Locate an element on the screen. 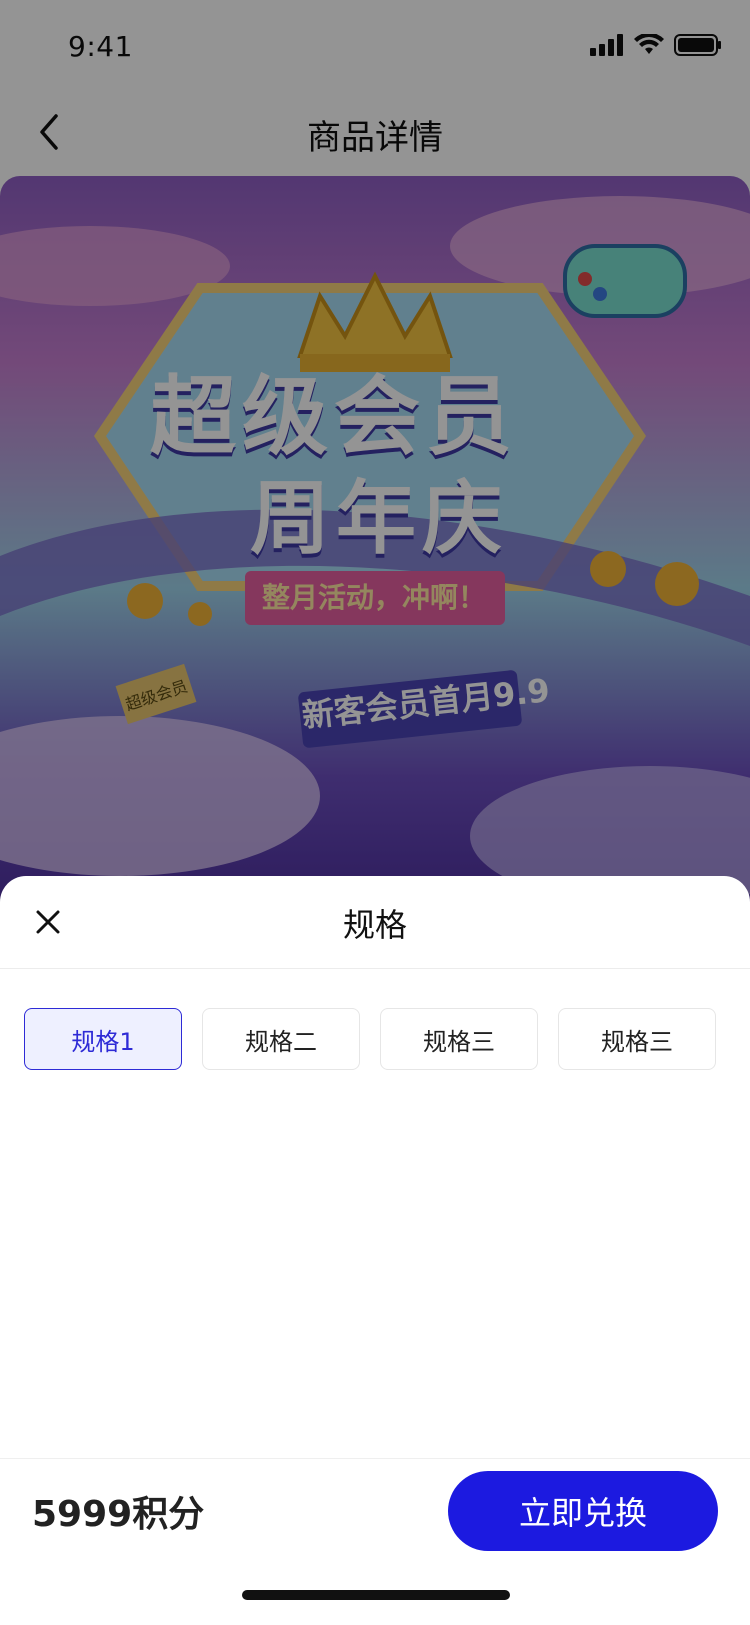 This screenshot has height=1625, width=750. spec-option: 规格1 is located at coordinates (103, 1039).